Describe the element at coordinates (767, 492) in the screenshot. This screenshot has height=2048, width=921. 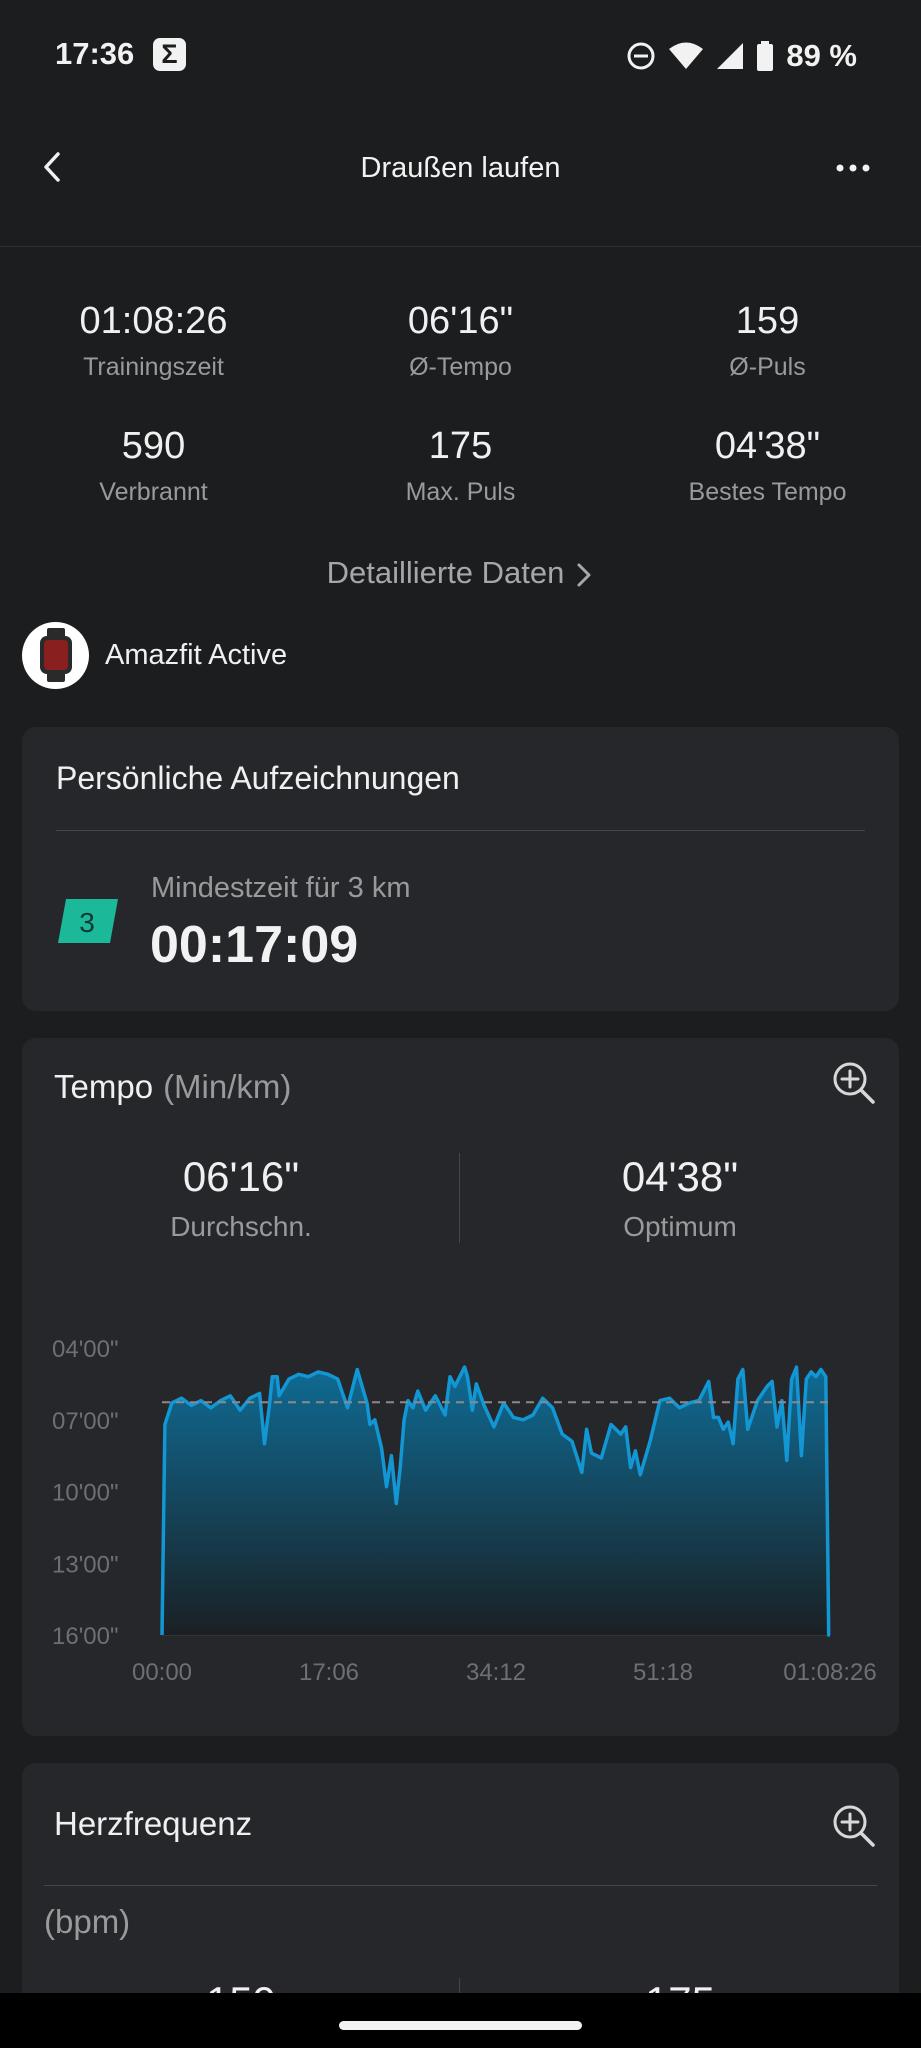
I see `stat-label: Bestes Tempo` at that location.